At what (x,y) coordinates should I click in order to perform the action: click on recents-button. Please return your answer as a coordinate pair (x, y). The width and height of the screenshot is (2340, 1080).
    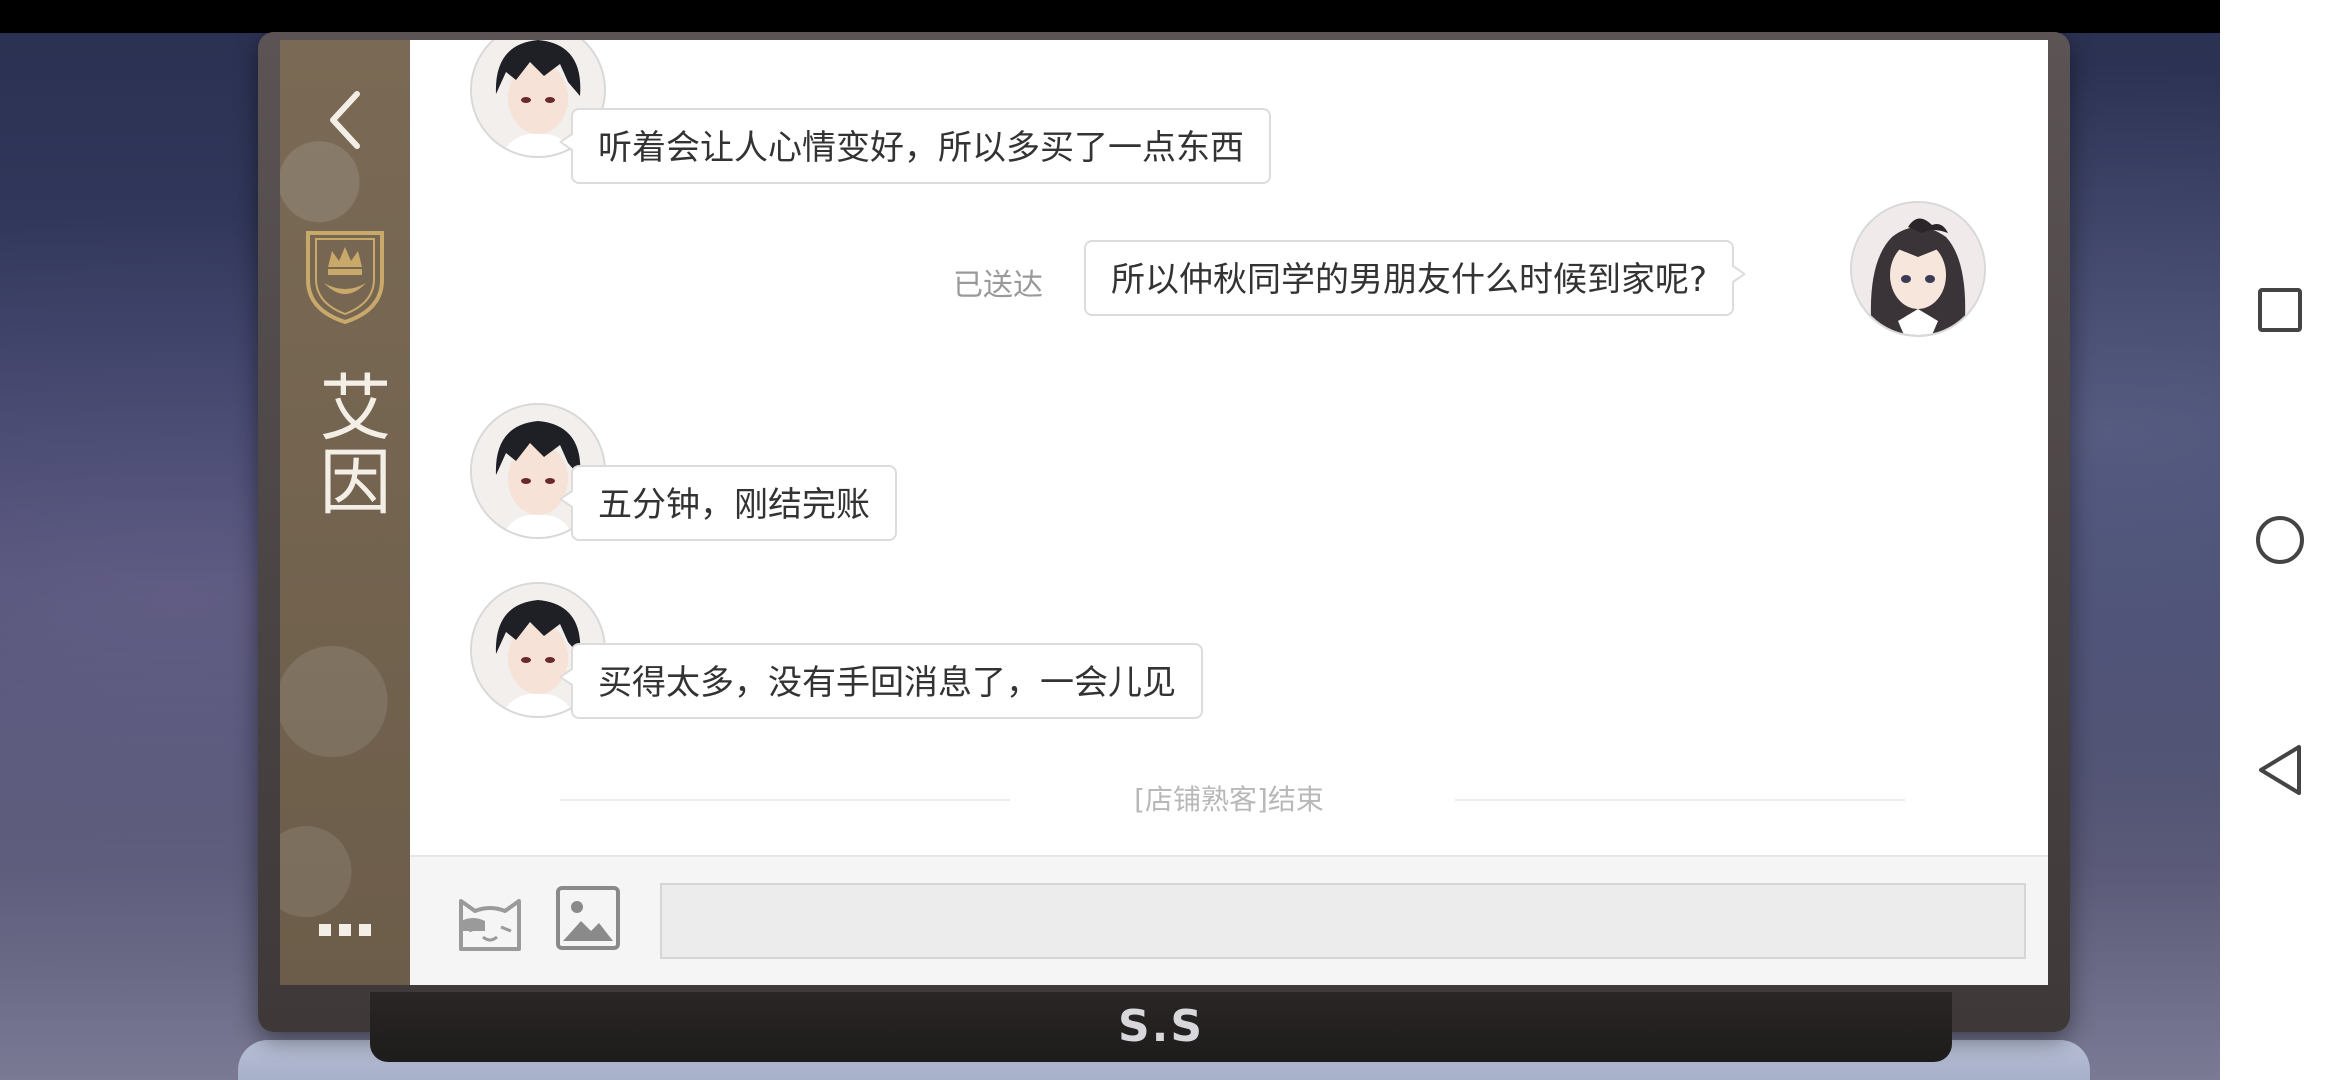
    Looking at the image, I should click on (2280, 310).